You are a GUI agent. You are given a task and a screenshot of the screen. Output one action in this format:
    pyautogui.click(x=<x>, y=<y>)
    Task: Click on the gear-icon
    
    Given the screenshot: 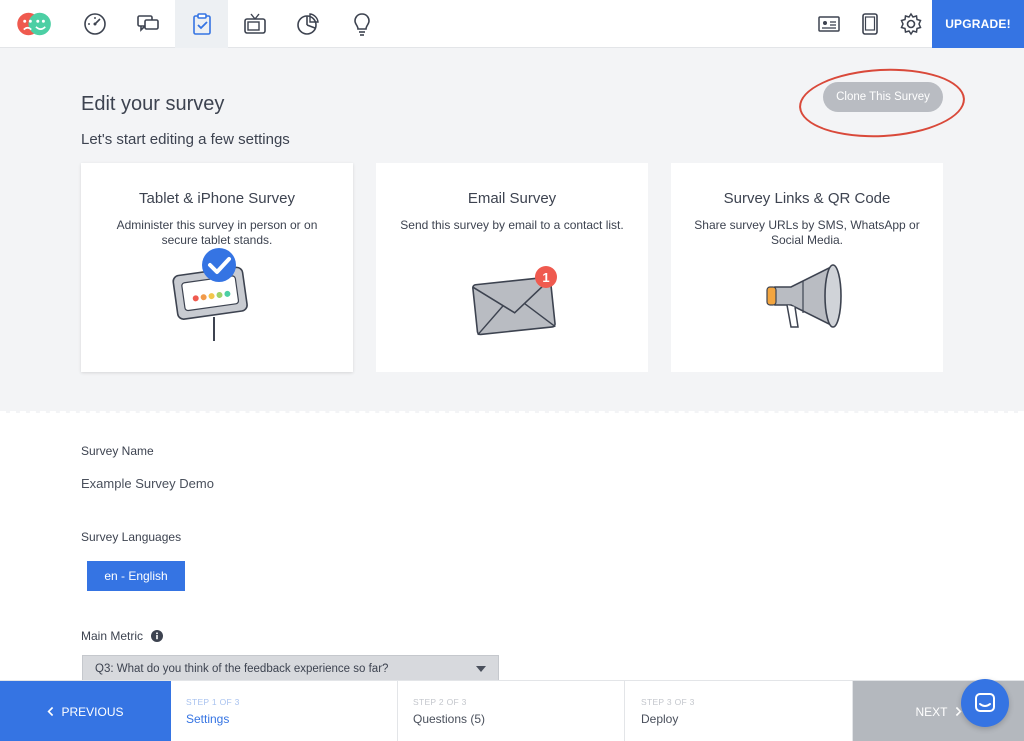 What is the action you would take?
    pyautogui.click(x=910, y=24)
    